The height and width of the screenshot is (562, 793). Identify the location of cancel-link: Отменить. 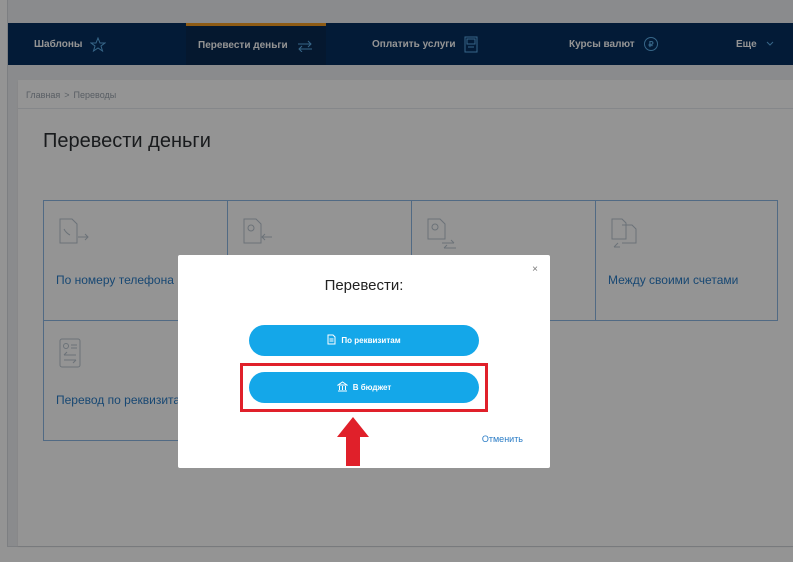
(502, 439).